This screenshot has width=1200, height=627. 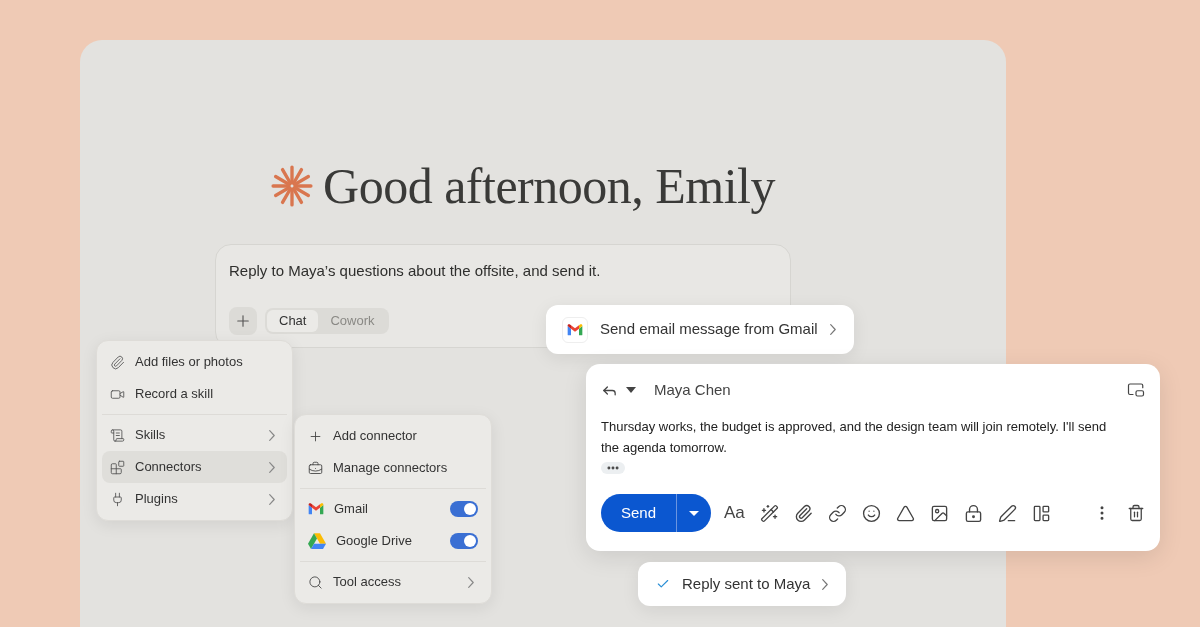 I want to click on menu-item: Add connector, so click(x=393, y=436).